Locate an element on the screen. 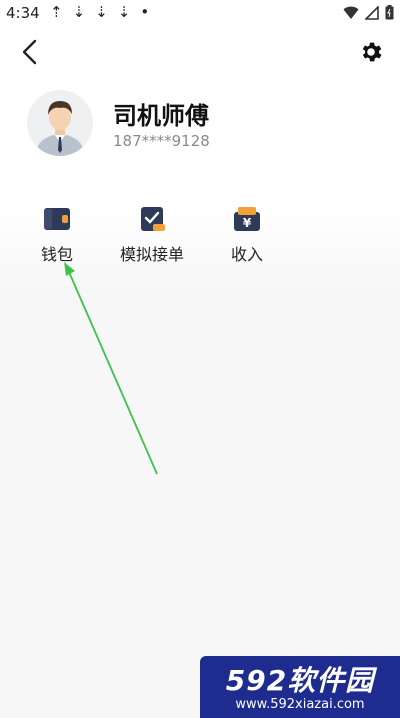  watermark-url: www.592xiazai.com is located at coordinates (300, 704).